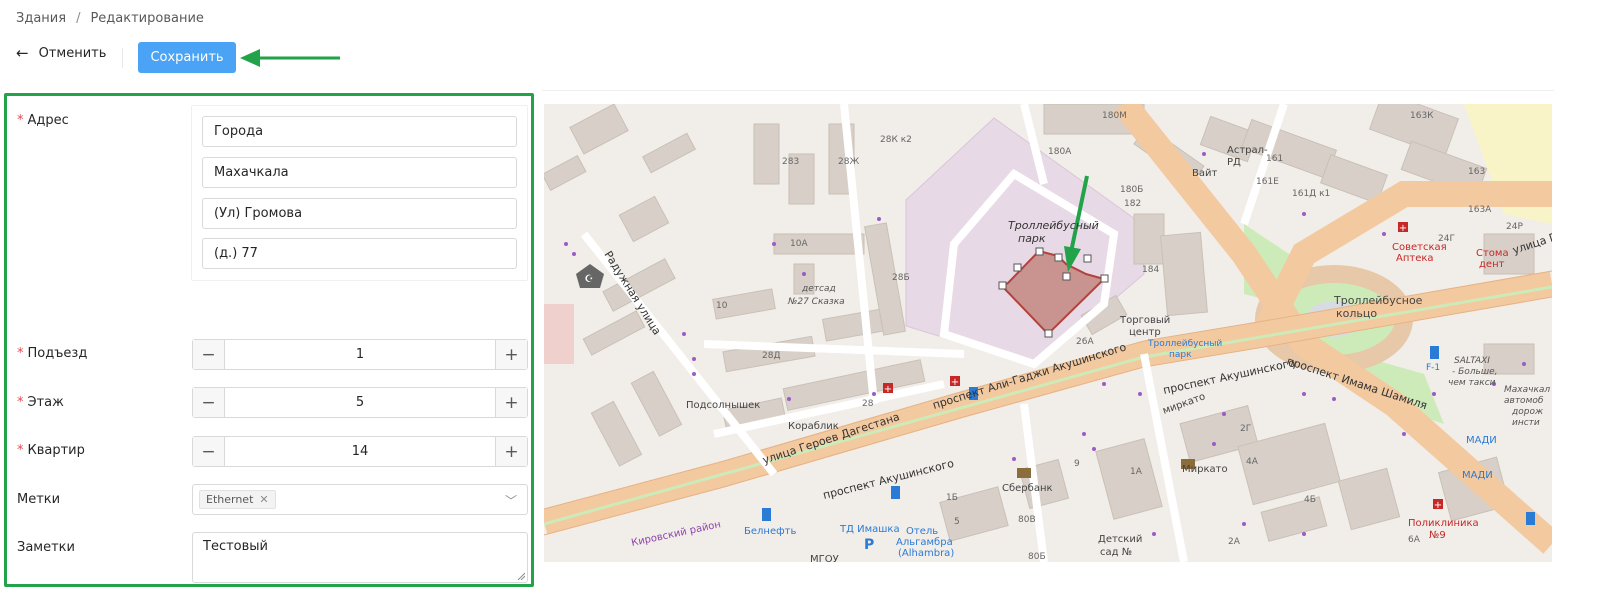  I want to click on map-label-kindergarten3: Детский, so click(1120, 539).